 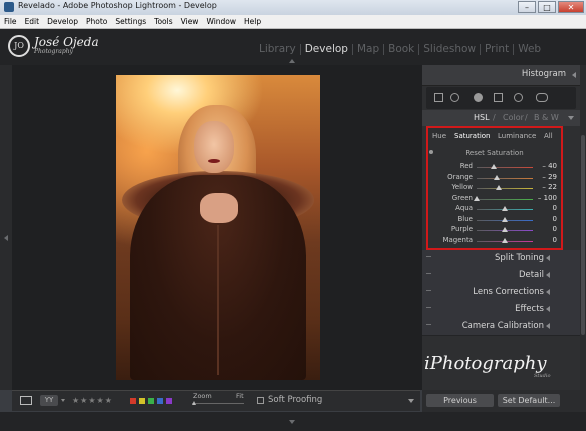 I want to click on right-panel-scrollbar, so click(x=583, y=227).